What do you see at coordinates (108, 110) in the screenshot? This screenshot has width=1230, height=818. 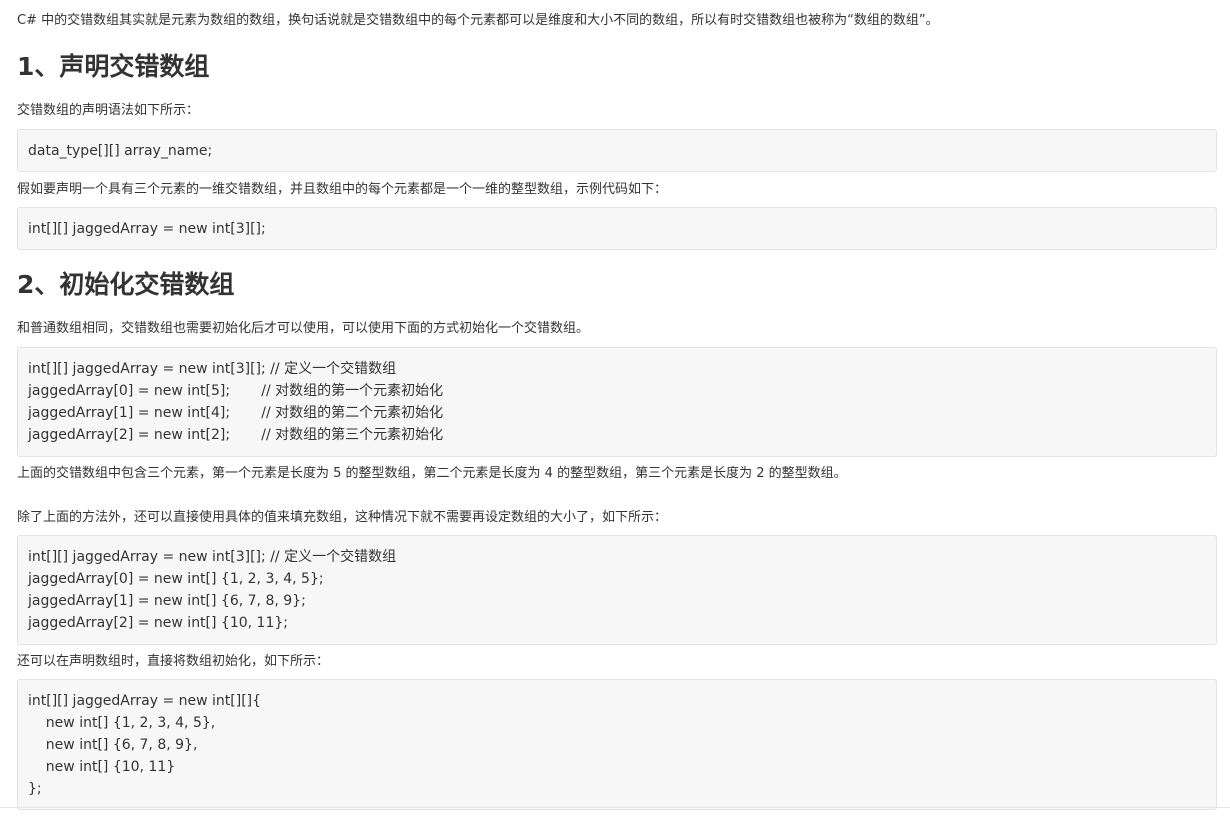 I see `declare-syntax-text: 交错数组的声明语法如下所示：` at bounding box center [108, 110].